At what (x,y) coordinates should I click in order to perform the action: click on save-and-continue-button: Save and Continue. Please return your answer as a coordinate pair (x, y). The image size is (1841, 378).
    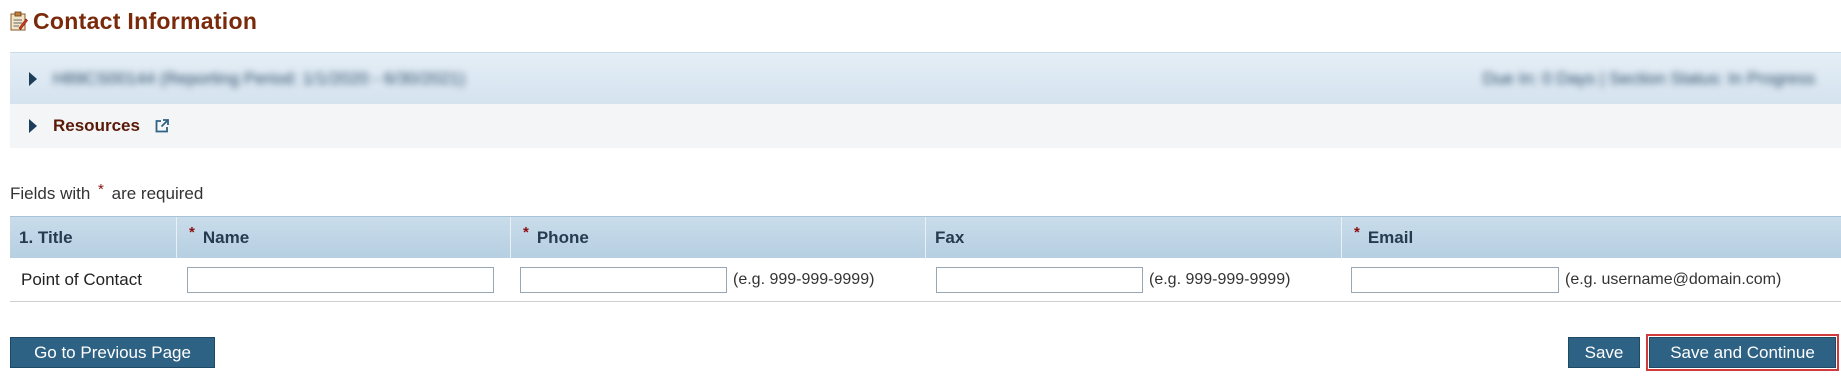
    Looking at the image, I should click on (1742, 352).